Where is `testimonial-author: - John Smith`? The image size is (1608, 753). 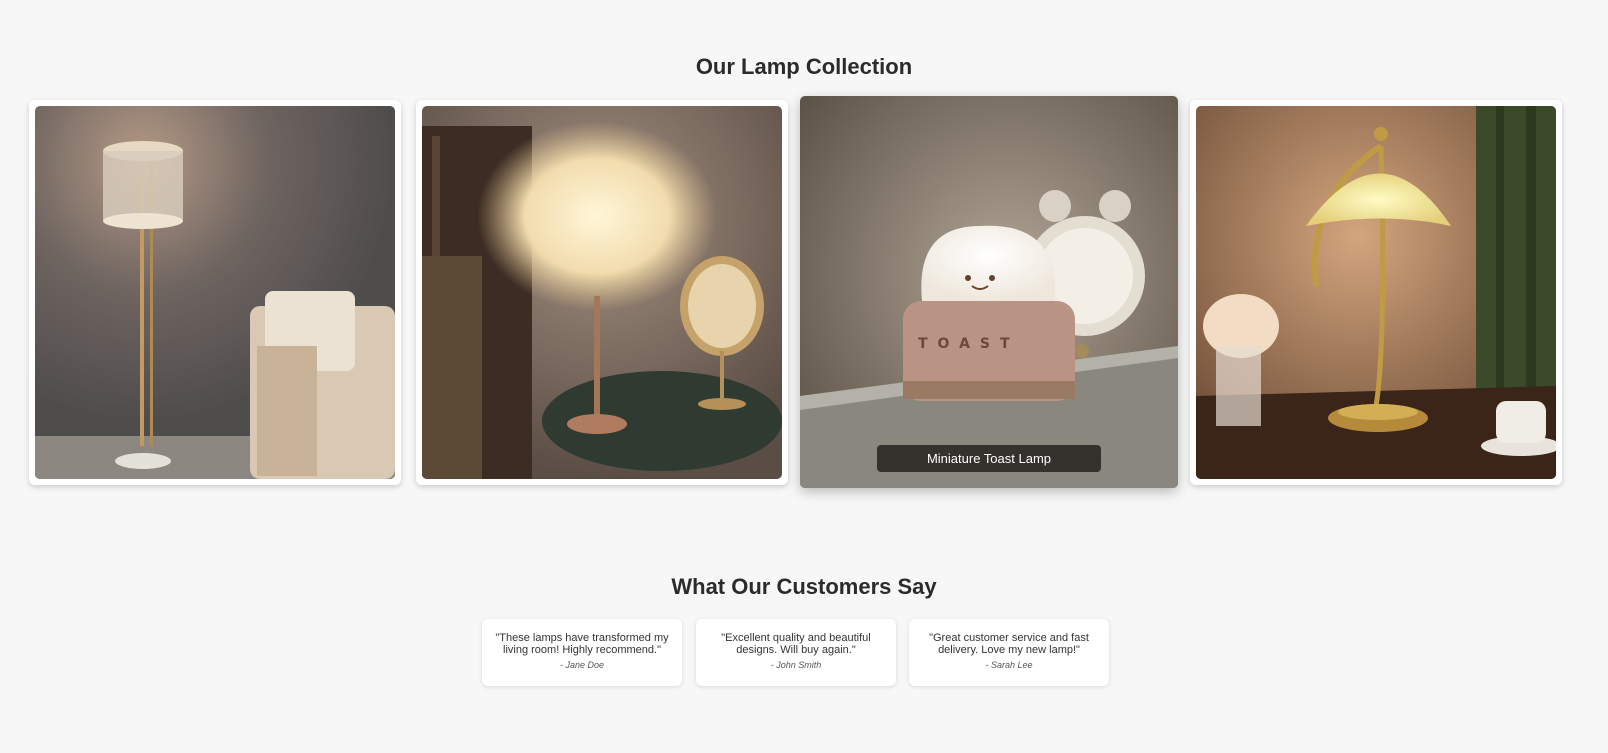
testimonial-author: - John Smith is located at coordinates (796, 665).